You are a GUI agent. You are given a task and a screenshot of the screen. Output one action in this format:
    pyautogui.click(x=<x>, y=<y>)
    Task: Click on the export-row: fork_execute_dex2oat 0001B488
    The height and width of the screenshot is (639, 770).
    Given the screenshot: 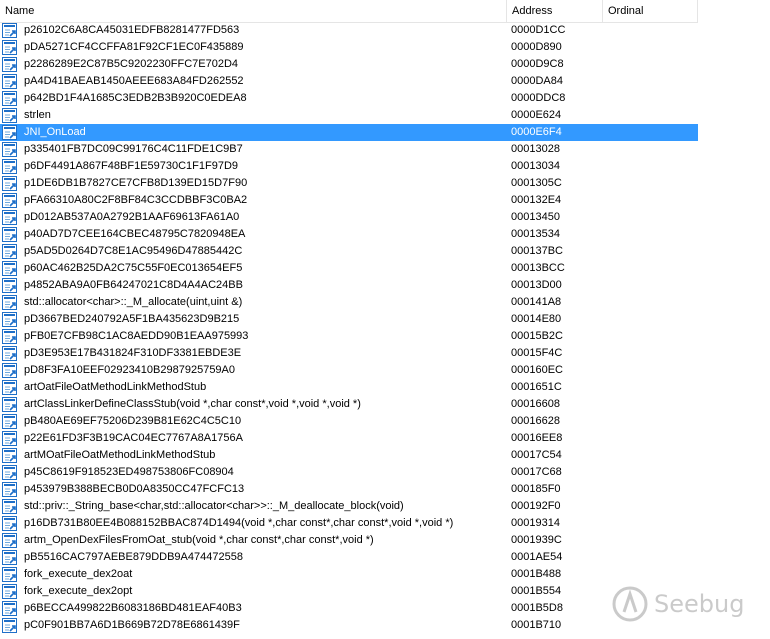 What is the action you would take?
    pyautogui.click(x=349, y=574)
    